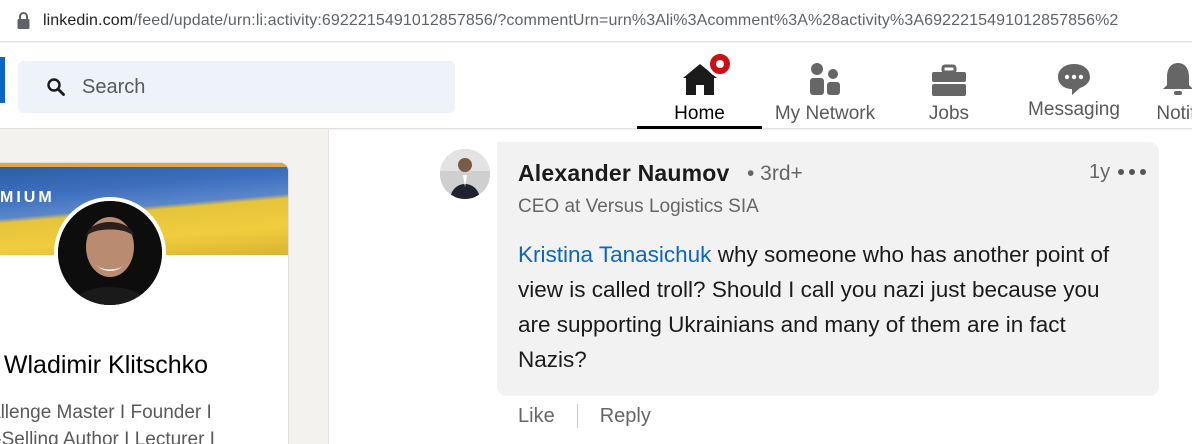  I want to click on active-indicator, so click(699, 127).